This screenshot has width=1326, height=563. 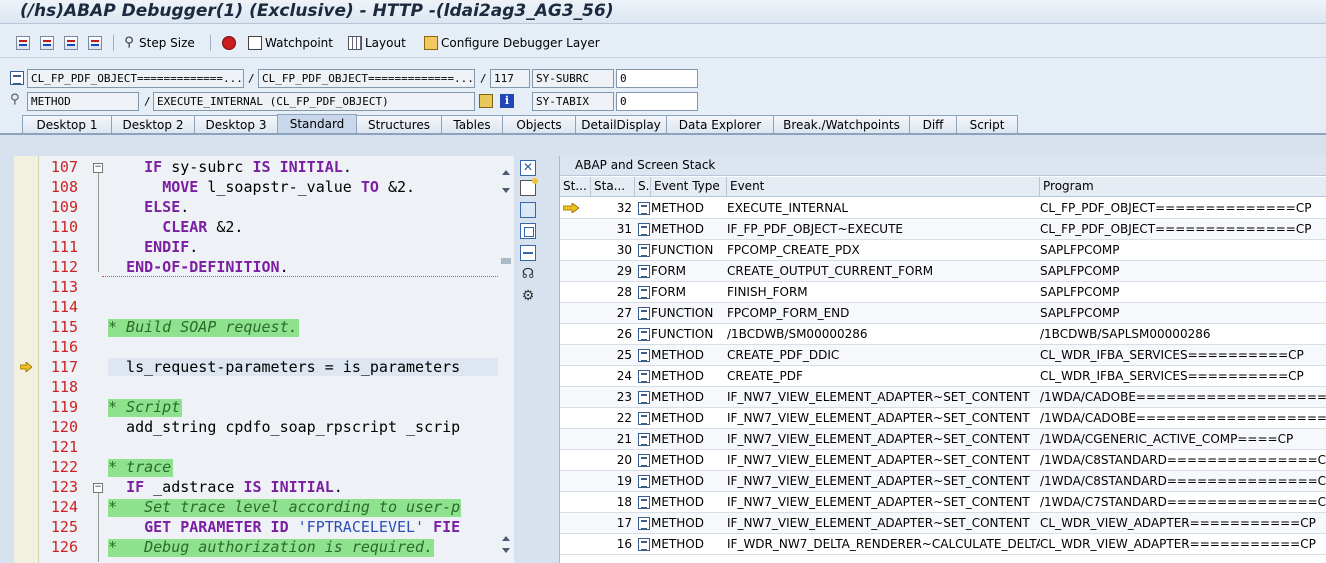 What do you see at coordinates (47, 43) in the screenshot?
I see `step-over-button` at bounding box center [47, 43].